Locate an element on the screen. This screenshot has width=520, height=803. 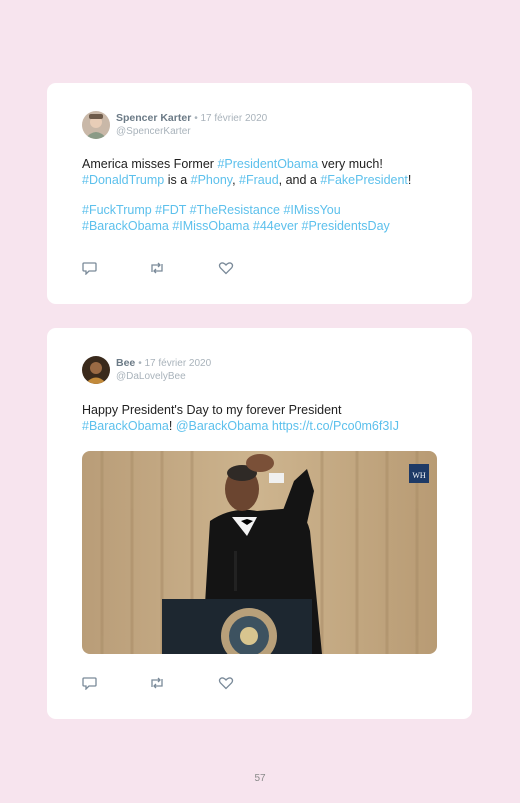
hashtag-link: #Phony is located at coordinates (211, 180).